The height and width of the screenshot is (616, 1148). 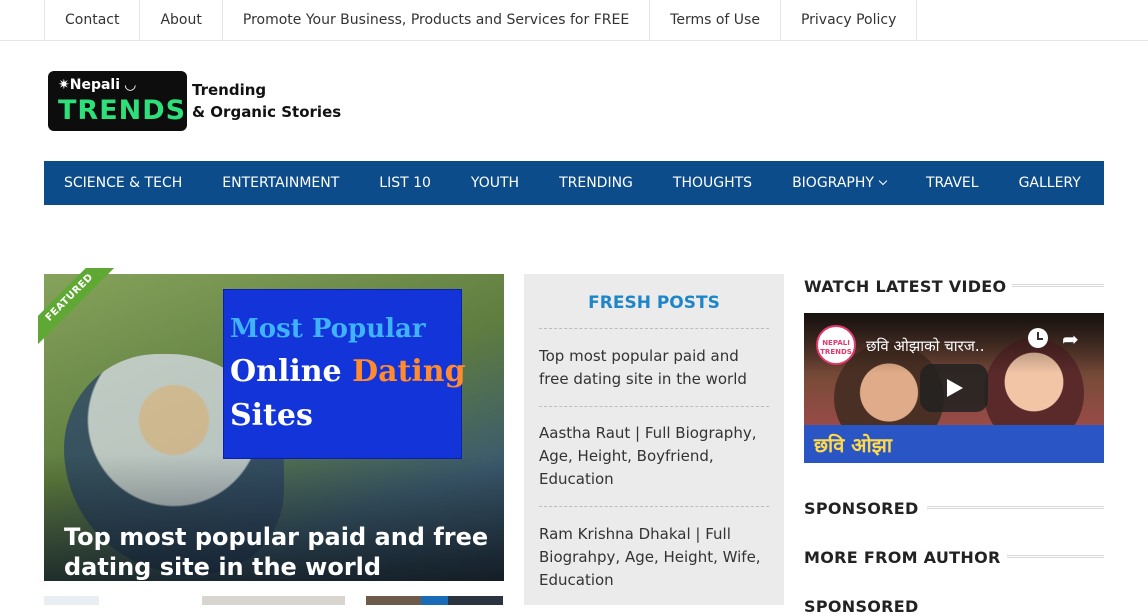 I want to click on chevron-down-icon, so click(x=883, y=181).